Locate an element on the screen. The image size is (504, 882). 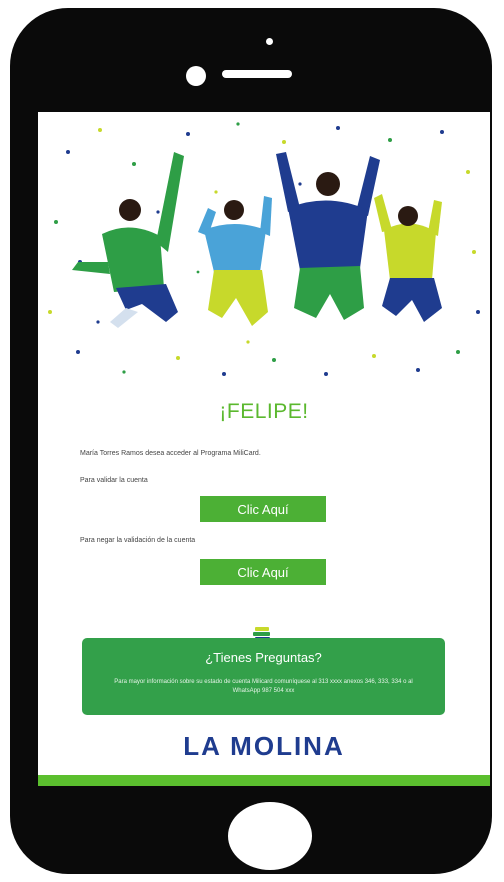
deny-text: Para negar la validación de la cuenta is located at coordinates (138, 540).